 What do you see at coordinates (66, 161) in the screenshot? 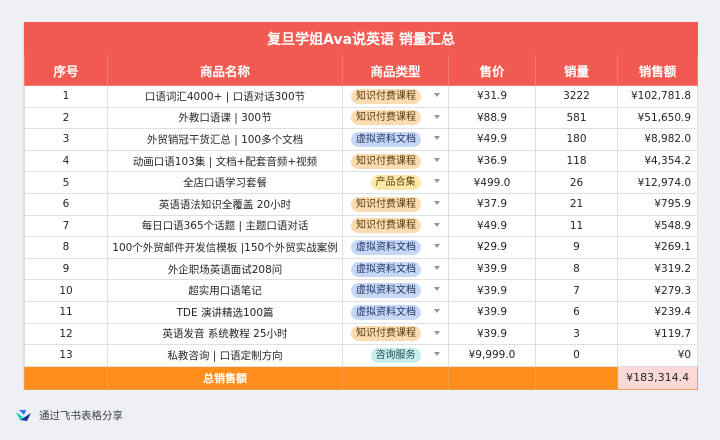
I see `cell-no: 4` at bounding box center [66, 161].